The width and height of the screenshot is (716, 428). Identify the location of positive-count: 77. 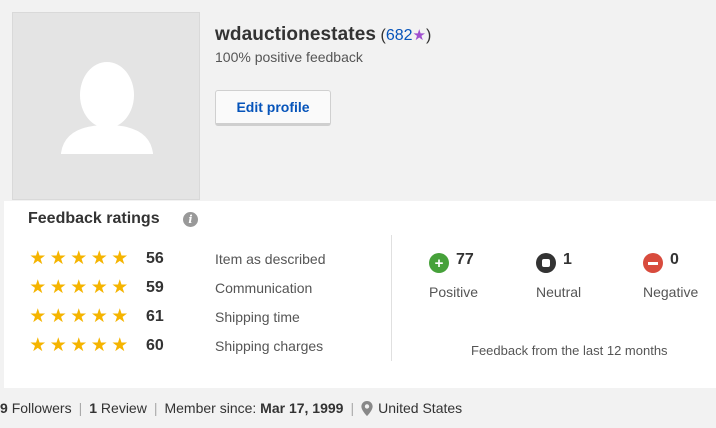
(465, 259).